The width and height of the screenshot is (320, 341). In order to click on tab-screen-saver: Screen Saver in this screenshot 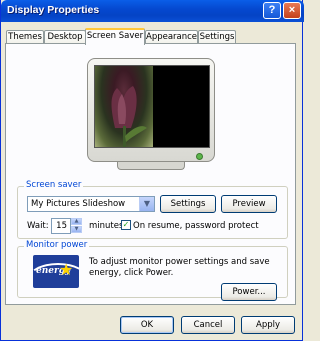, I will do `click(115, 36)`.